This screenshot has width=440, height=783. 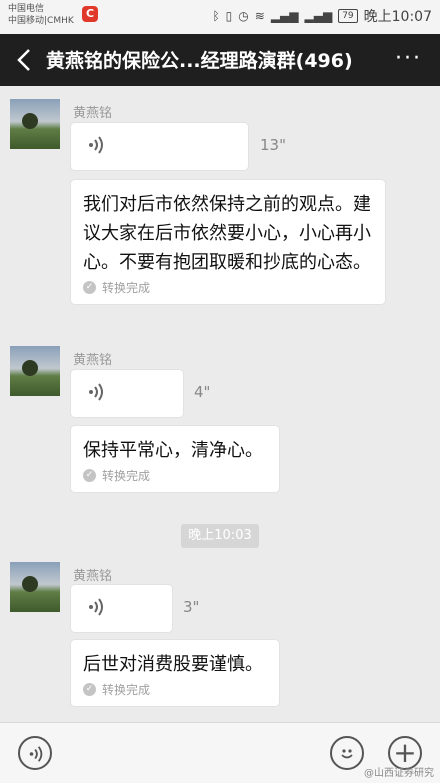 I want to click on emoji-icon, so click(x=347, y=754).